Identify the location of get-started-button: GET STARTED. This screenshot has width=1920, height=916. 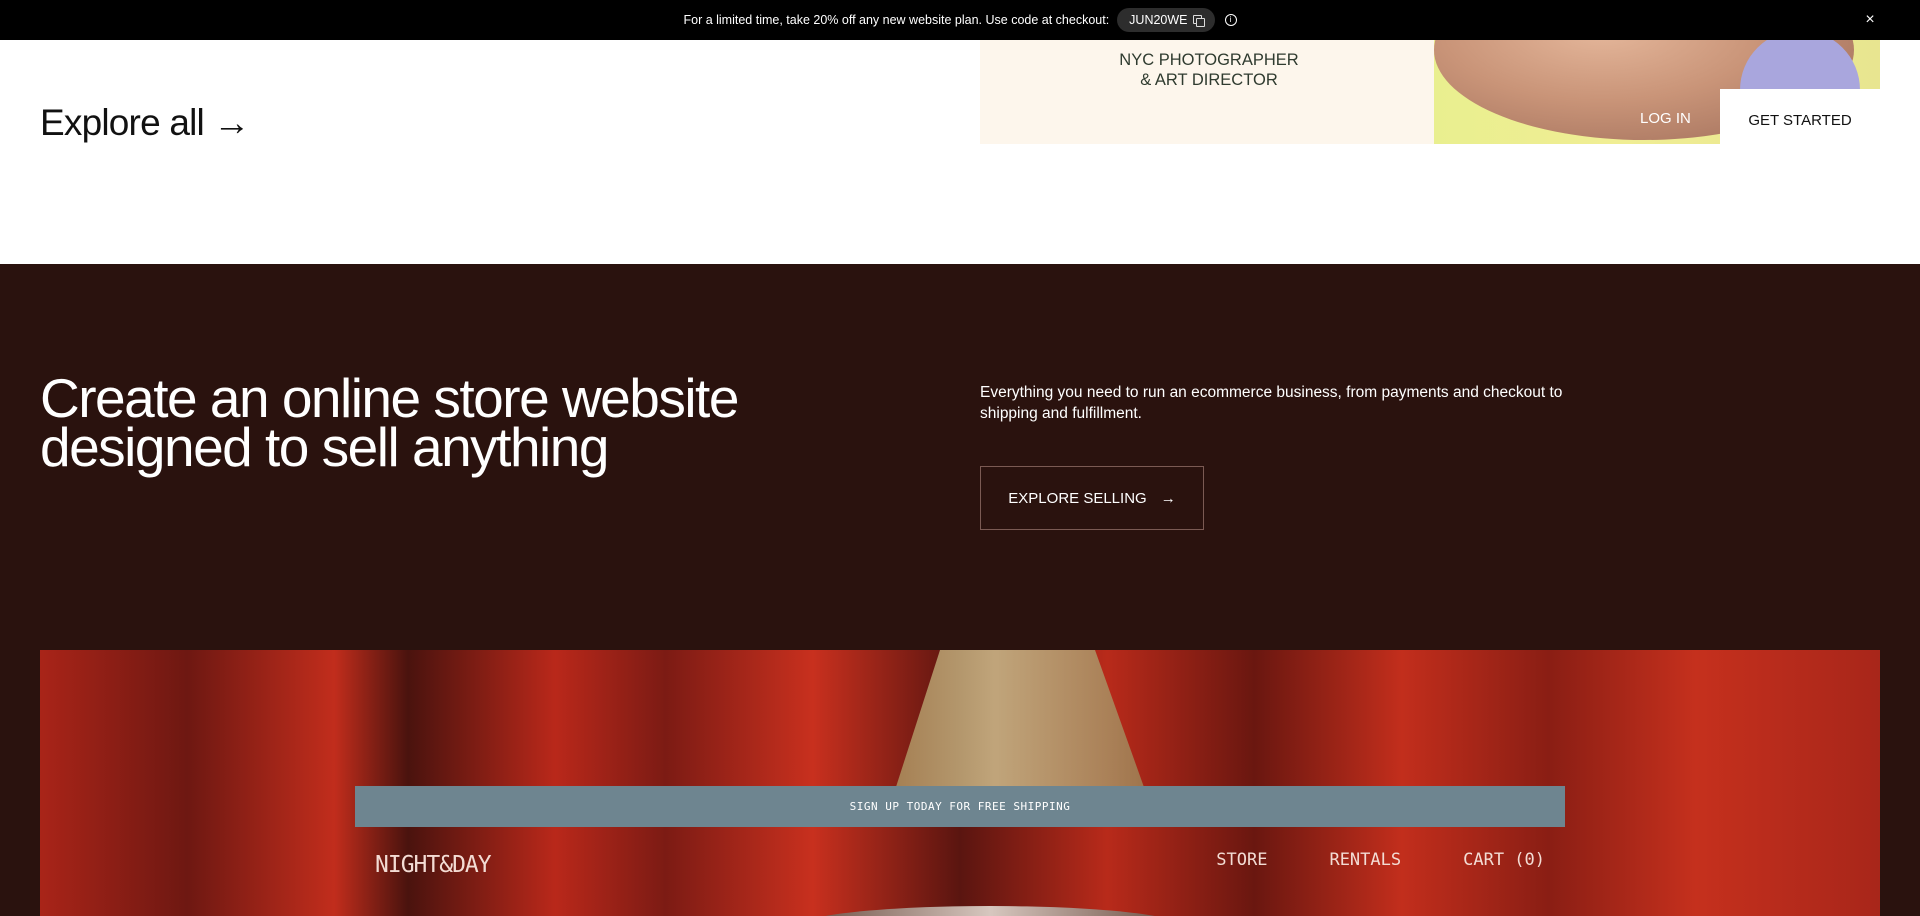
(1800, 120).